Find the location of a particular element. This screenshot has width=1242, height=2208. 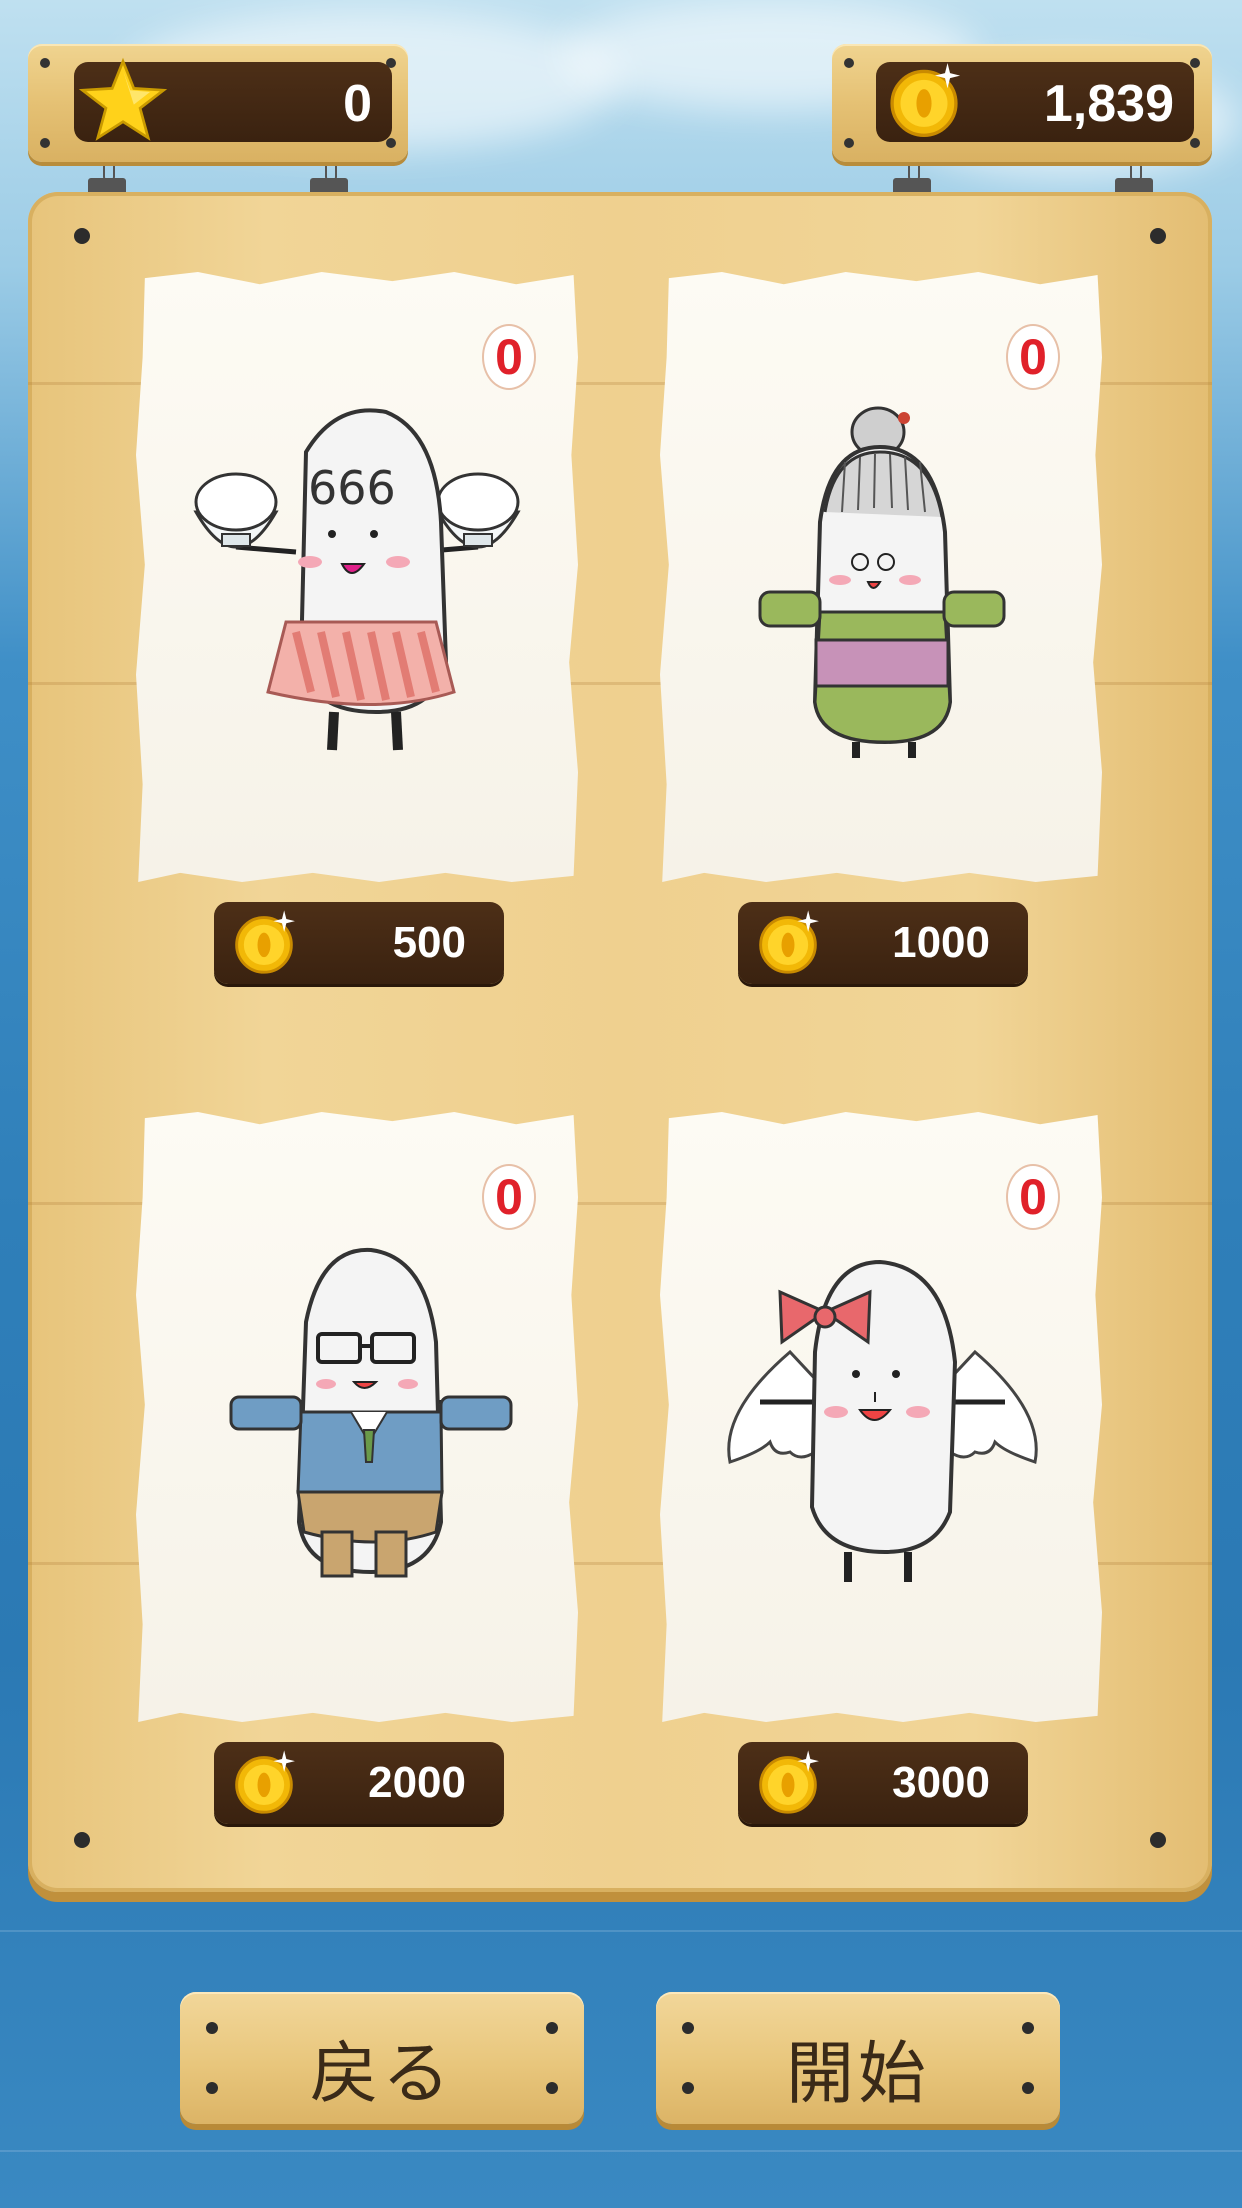

waitress-rice-character-icon: 666 is located at coordinates (357, 579).